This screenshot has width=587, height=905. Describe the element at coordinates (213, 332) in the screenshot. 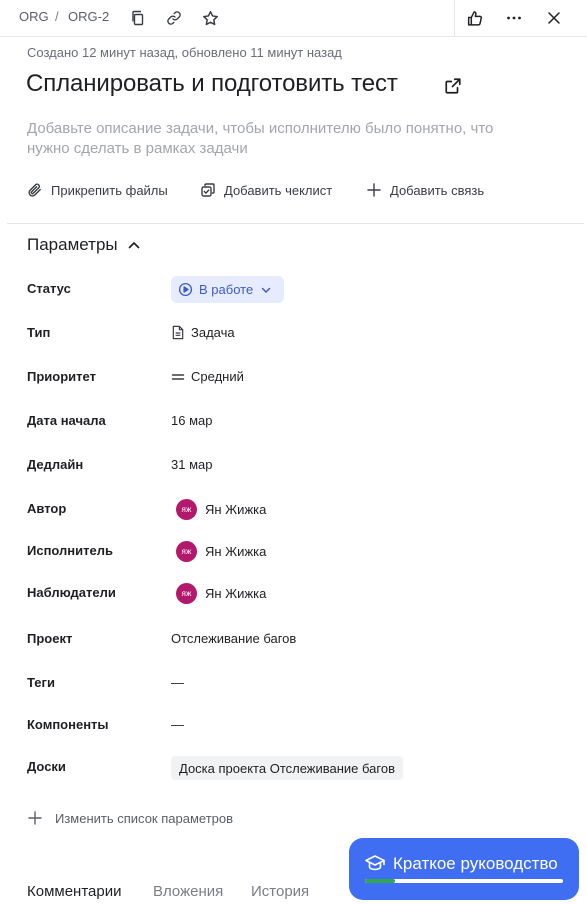

I see `type-value: Задача` at that location.